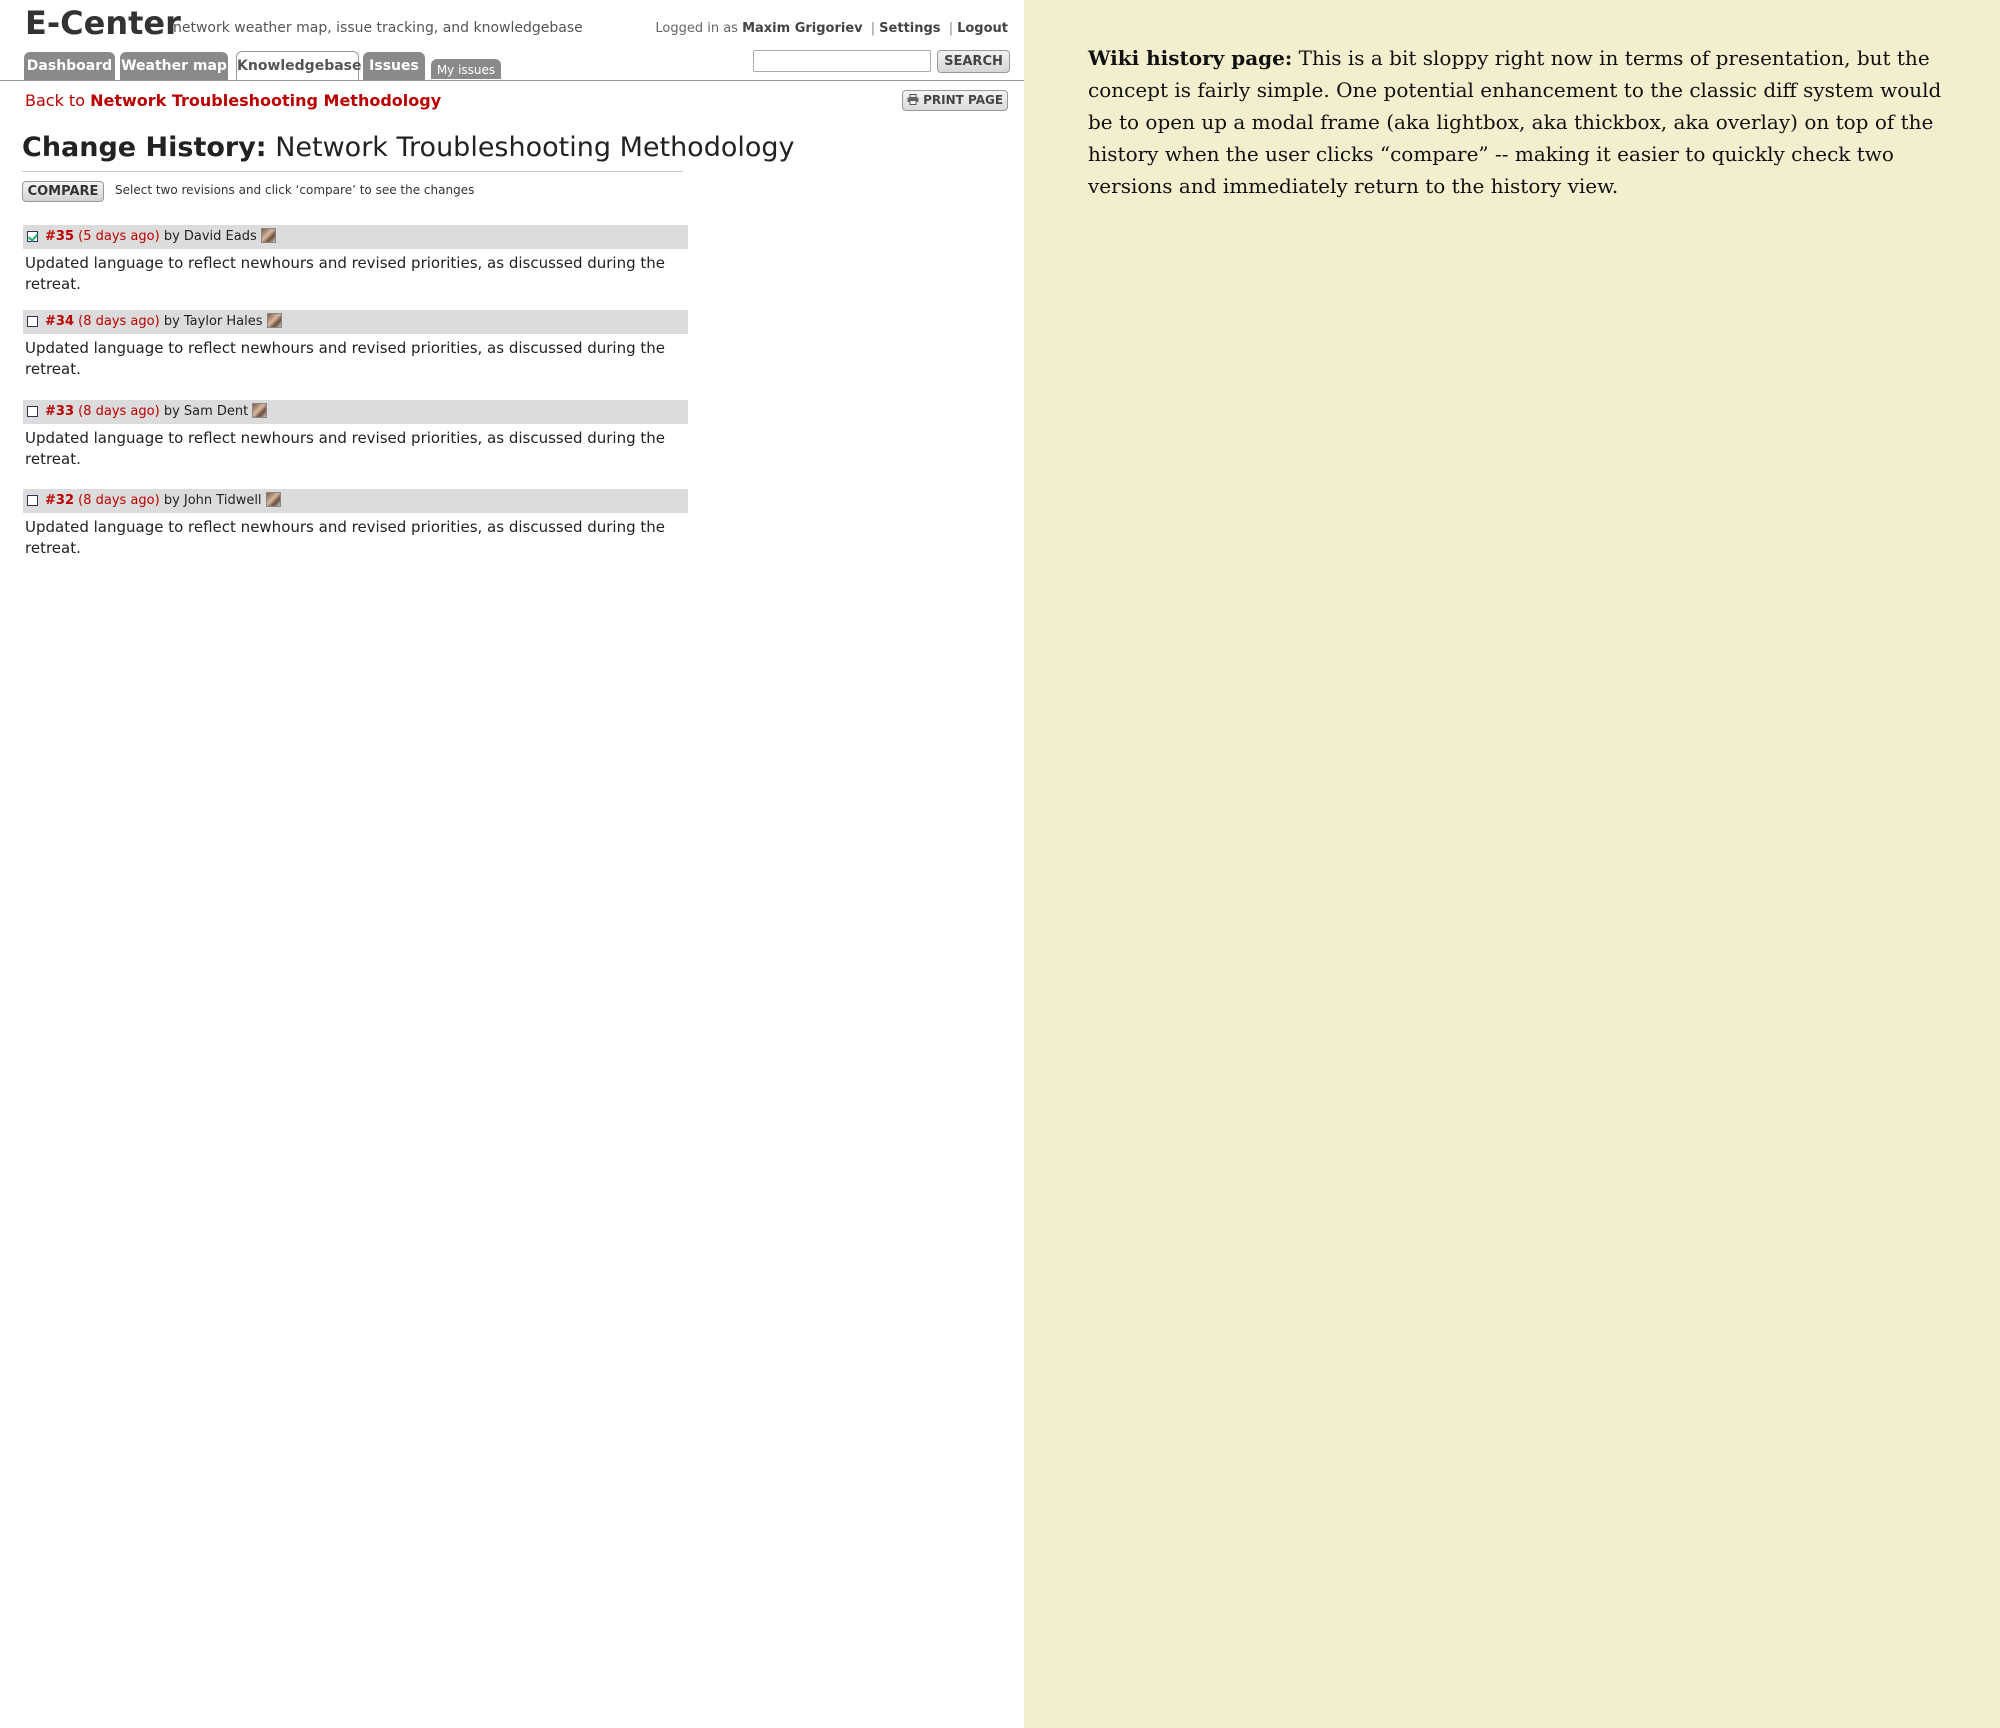  I want to click on revision-author: by Sam Dent, so click(206, 411).